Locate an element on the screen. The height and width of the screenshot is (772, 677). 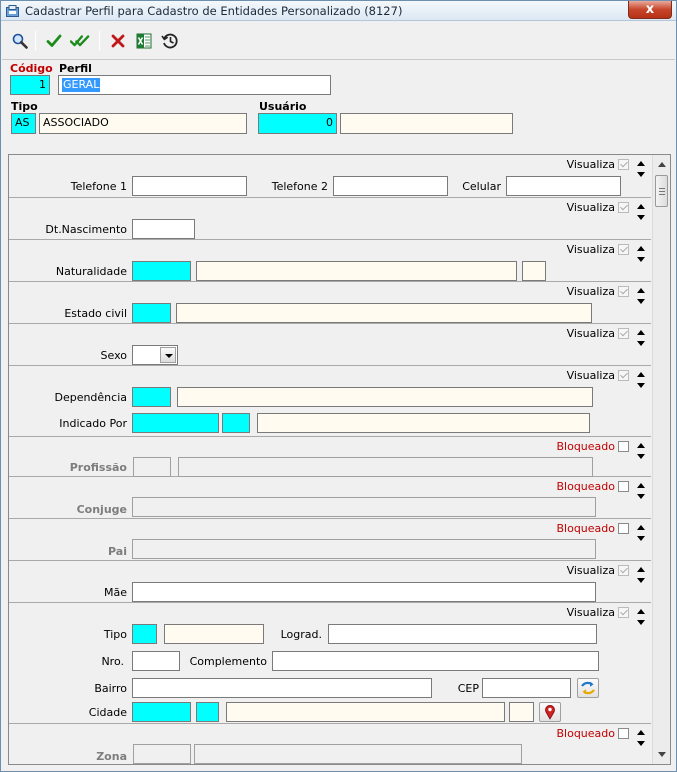
scroll-up-button is located at coordinates (662, 164).